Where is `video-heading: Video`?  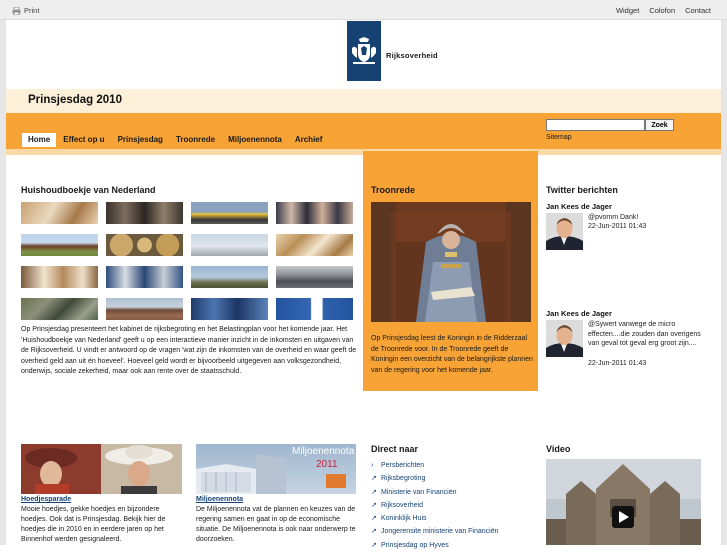
video-heading: Video is located at coordinates (558, 449).